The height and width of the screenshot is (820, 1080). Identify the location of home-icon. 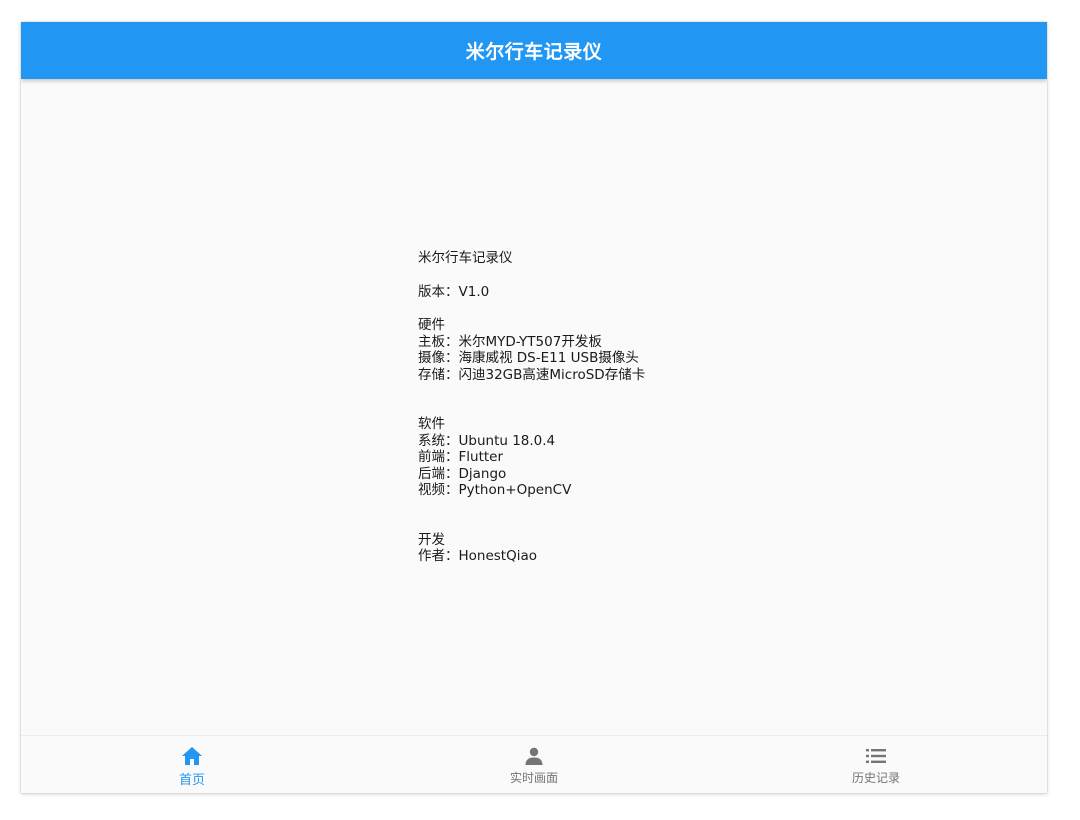
(192, 756).